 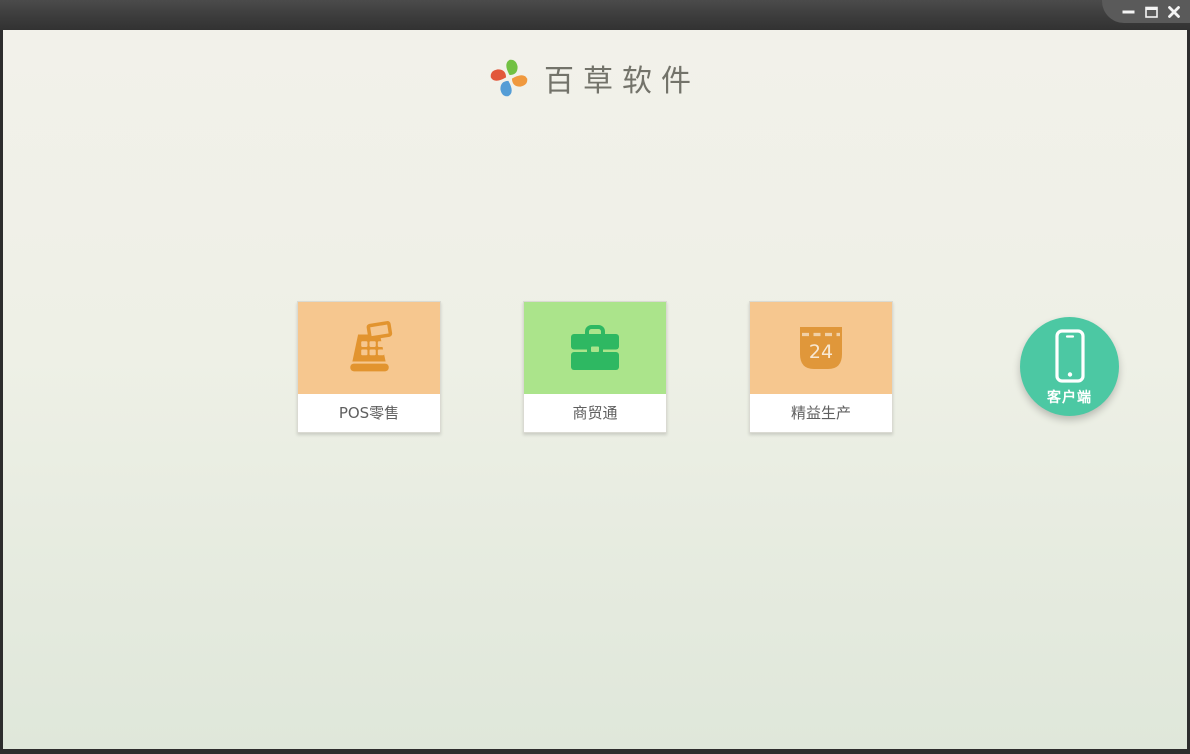 I want to click on pinwheel-logo-icon, so click(x=509, y=78).